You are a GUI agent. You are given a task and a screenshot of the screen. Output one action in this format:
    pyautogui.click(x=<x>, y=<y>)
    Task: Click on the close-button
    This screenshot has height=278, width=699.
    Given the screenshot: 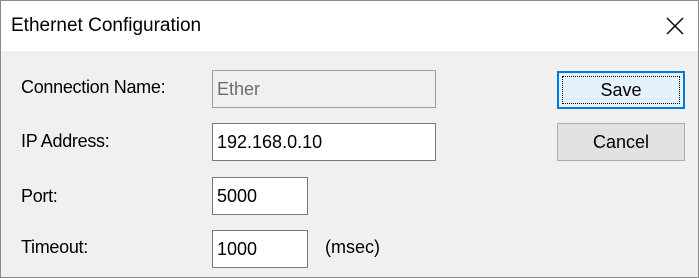 What is the action you would take?
    pyautogui.click(x=675, y=26)
    